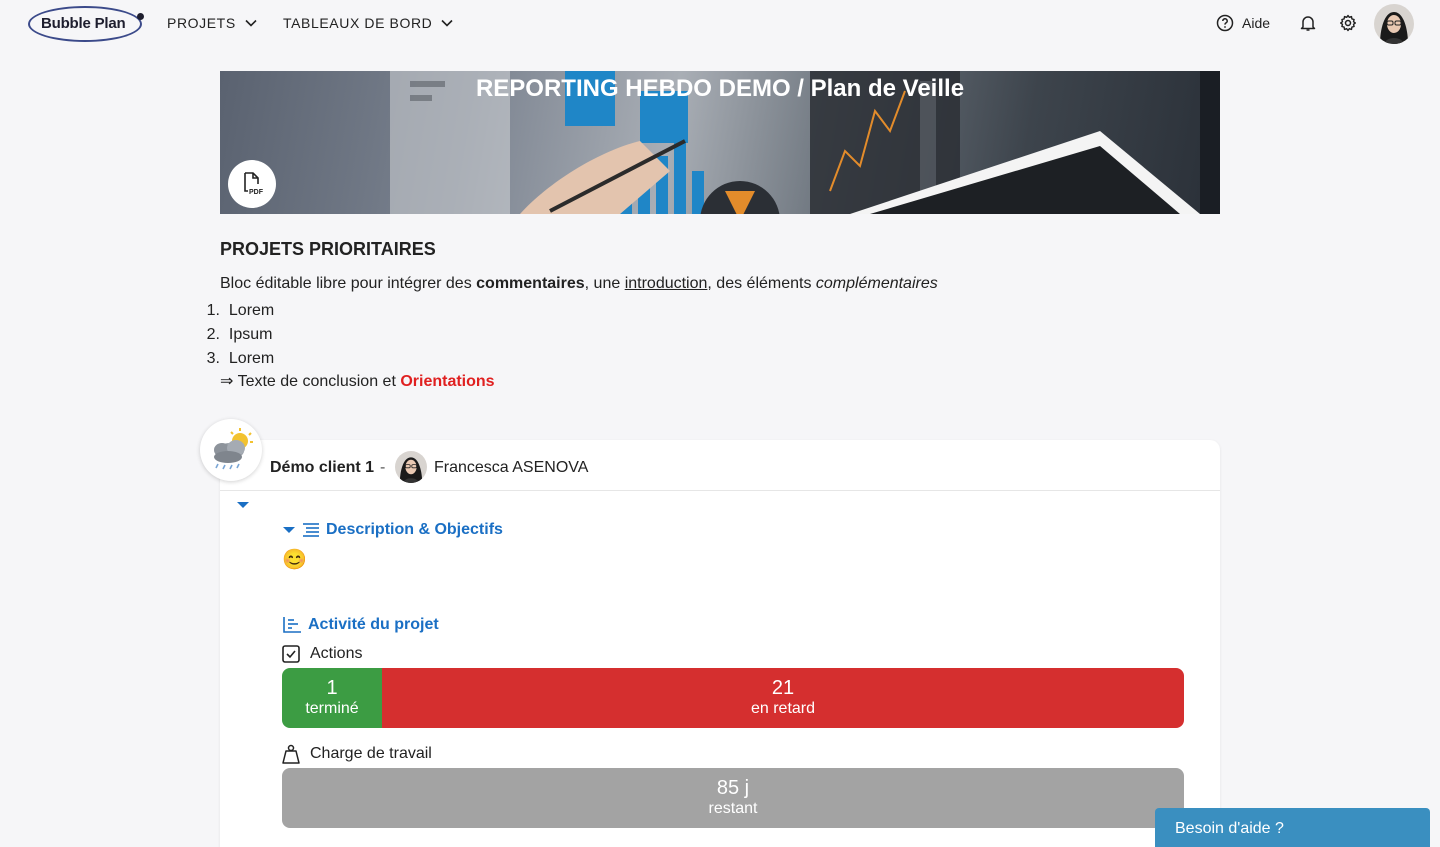 This screenshot has width=1440, height=847. What do you see at coordinates (1256, 23) in the screenshot?
I see `help-label: Aide` at bounding box center [1256, 23].